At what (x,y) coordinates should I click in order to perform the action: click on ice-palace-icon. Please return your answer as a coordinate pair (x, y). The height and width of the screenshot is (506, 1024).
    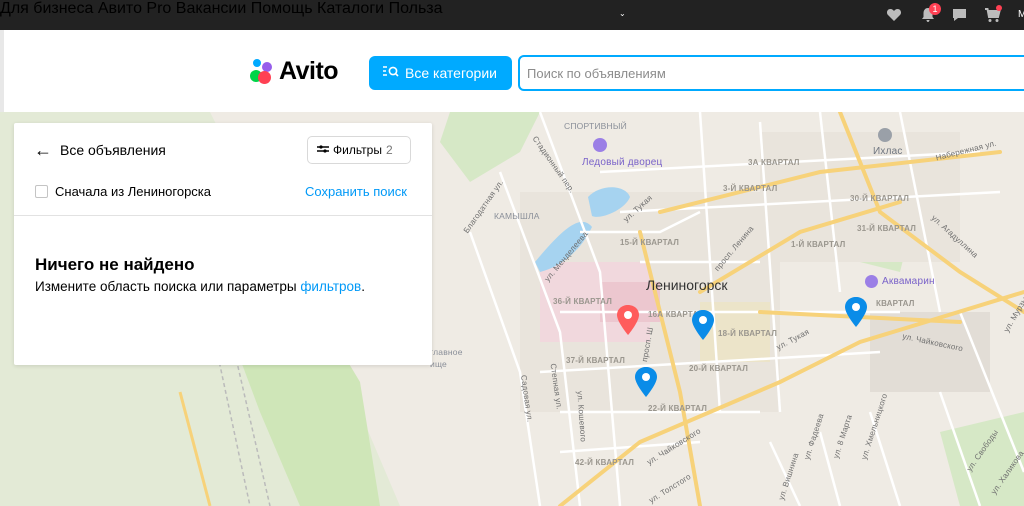
    Looking at the image, I should click on (600, 145).